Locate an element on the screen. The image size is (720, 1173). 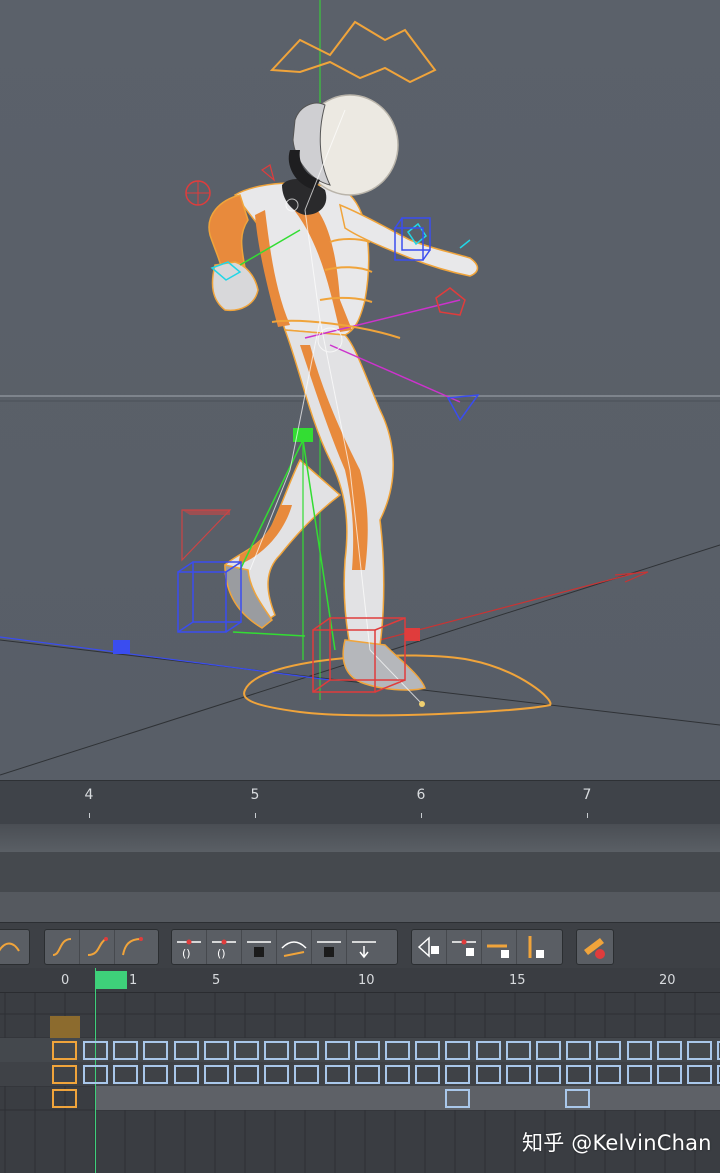
frame-label: 10 is located at coordinates (366, 980).